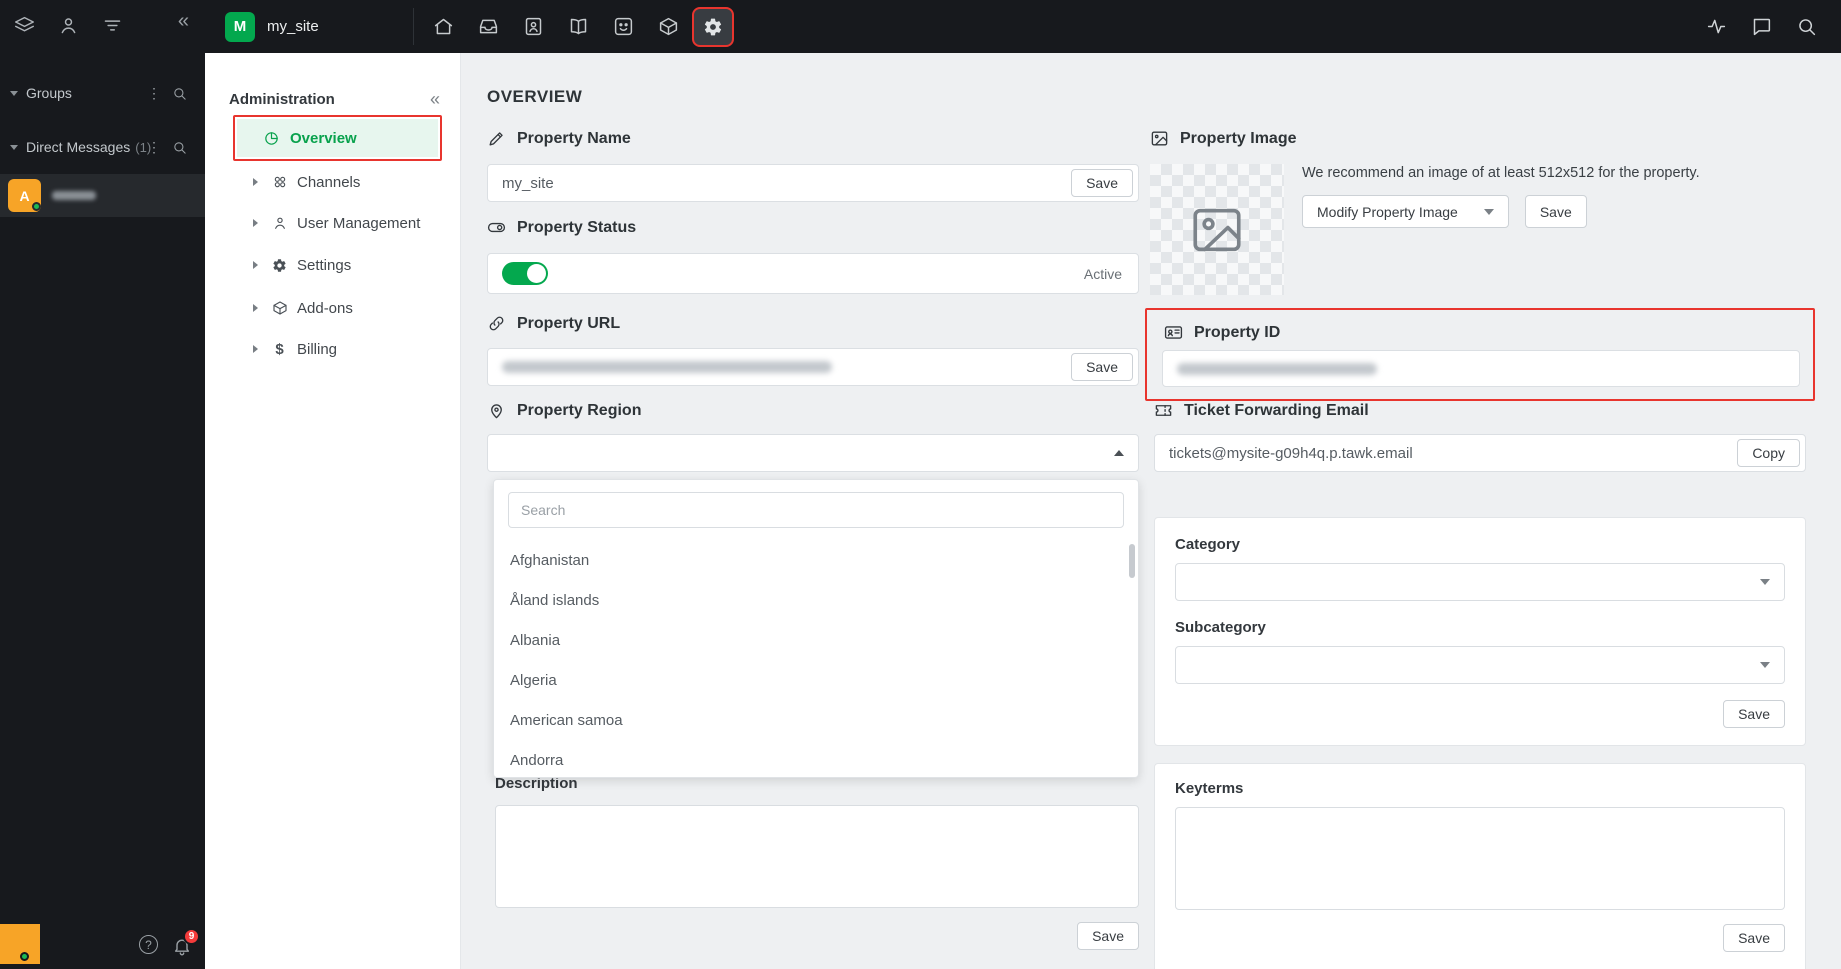 The height and width of the screenshot is (969, 1841). What do you see at coordinates (1768, 453) in the screenshot?
I see `copy-button: Copy` at bounding box center [1768, 453].